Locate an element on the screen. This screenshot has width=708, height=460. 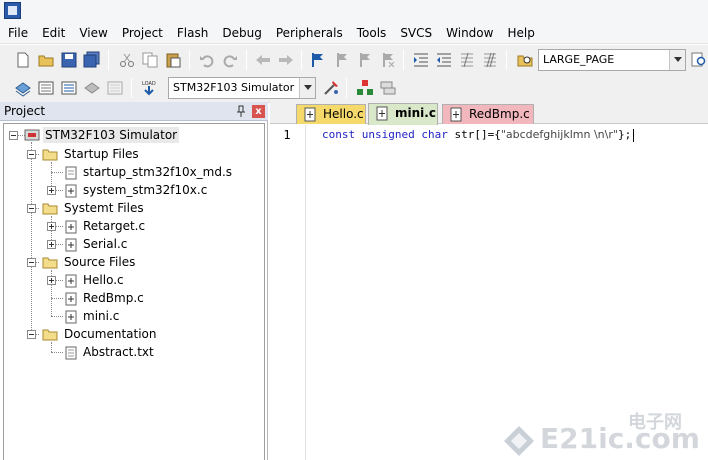
find-in-files-icon is located at coordinates (525, 60).